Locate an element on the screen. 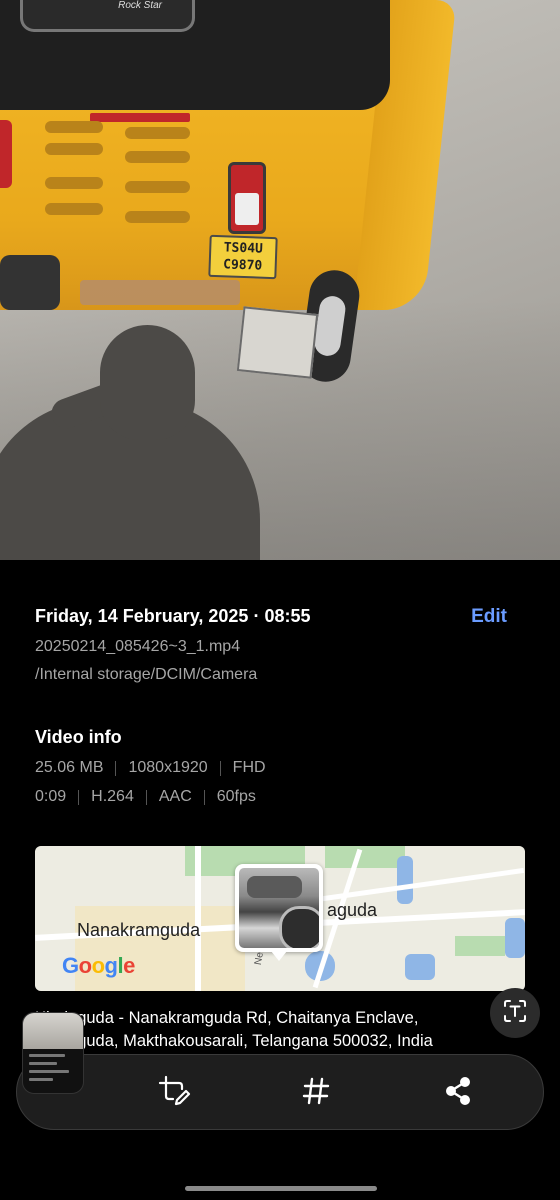 Image resolution: width=560 pixels, height=1200 pixels. duration: 0:09 is located at coordinates (51, 796).